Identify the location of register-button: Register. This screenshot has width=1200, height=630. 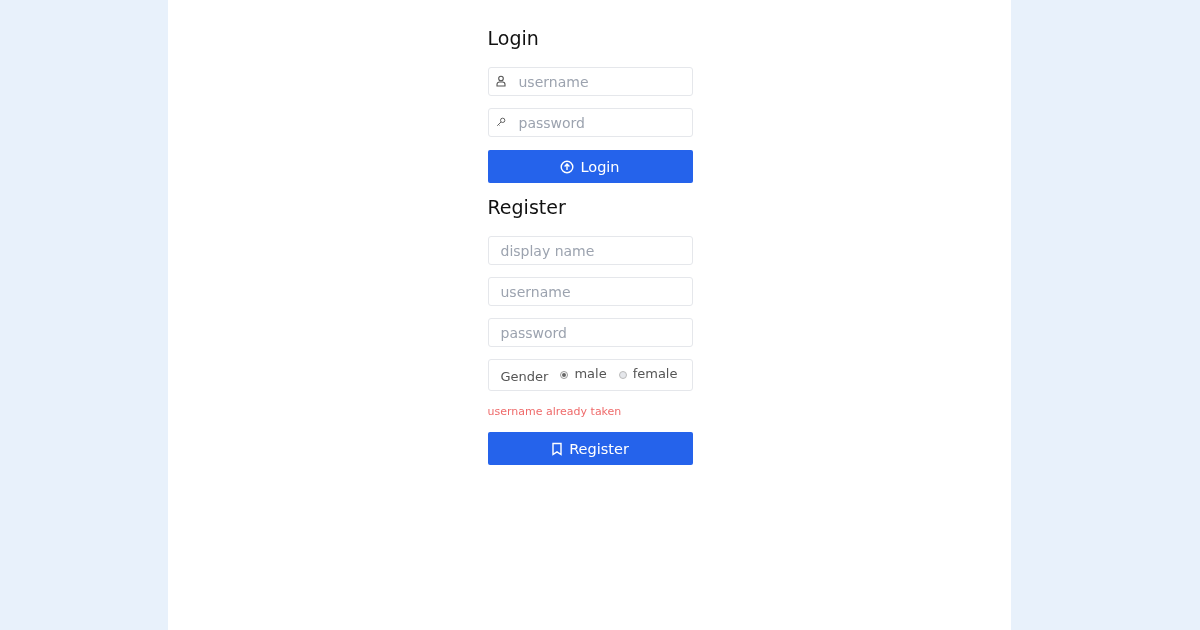
(590, 448).